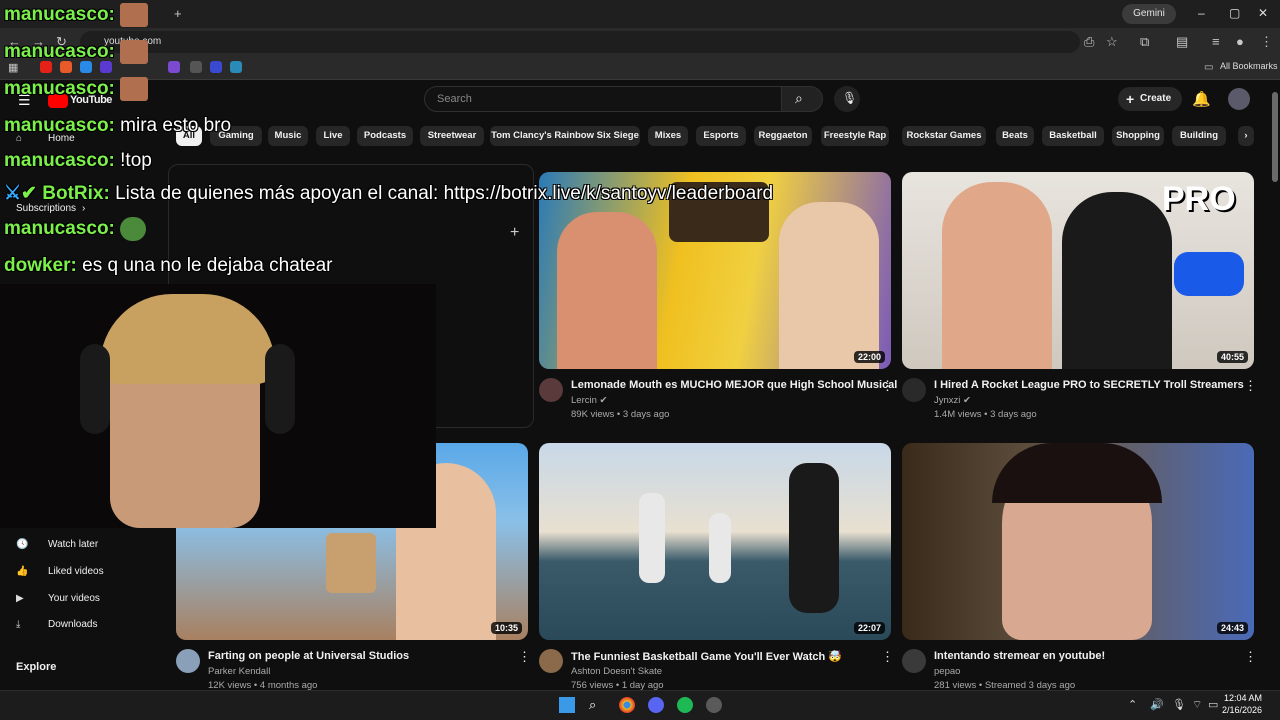 Image resolution: width=1280 pixels, height=720 pixels. What do you see at coordinates (1213, 704) in the screenshot?
I see `battery-icon: ▭` at bounding box center [1213, 704].